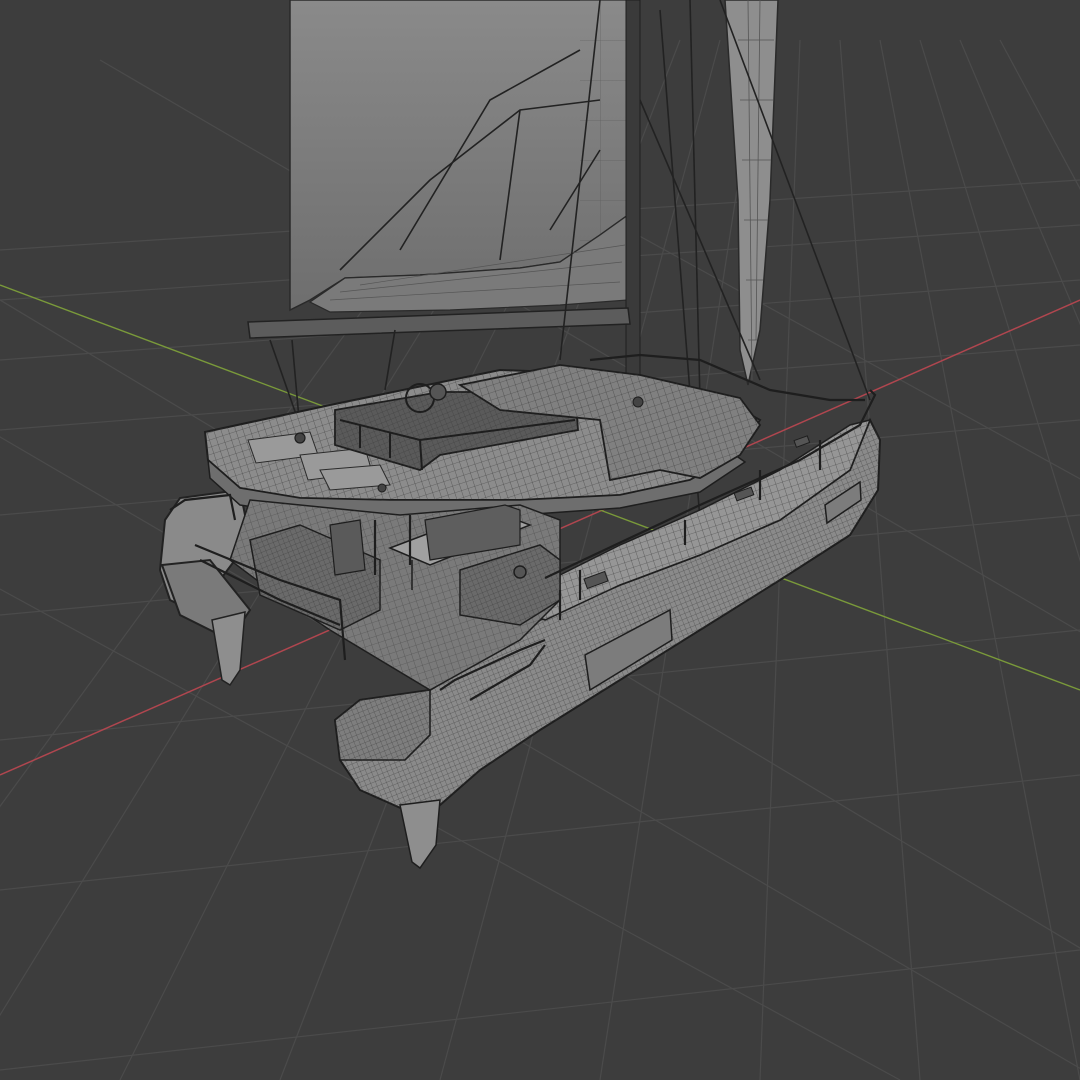  I want to click on boom, so click(439, 323).